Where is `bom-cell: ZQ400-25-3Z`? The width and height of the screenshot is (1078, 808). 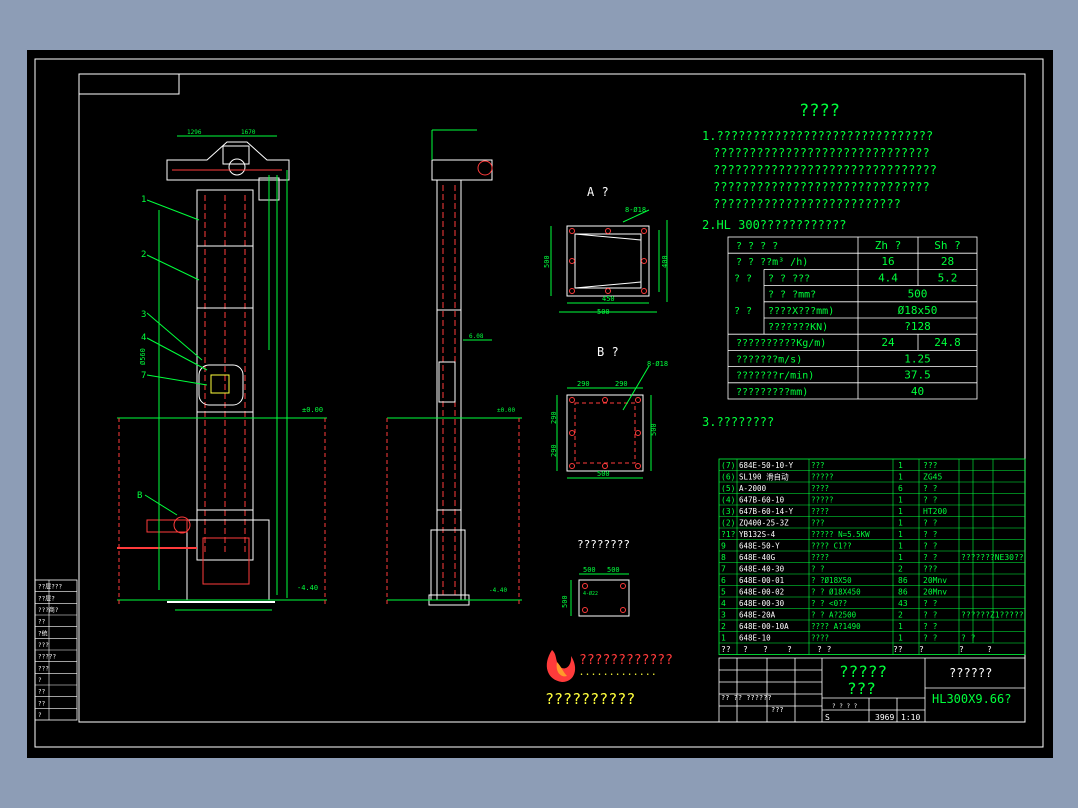 bom-cell: ZQ400-25-3Z is located at coordinates (764, 523).